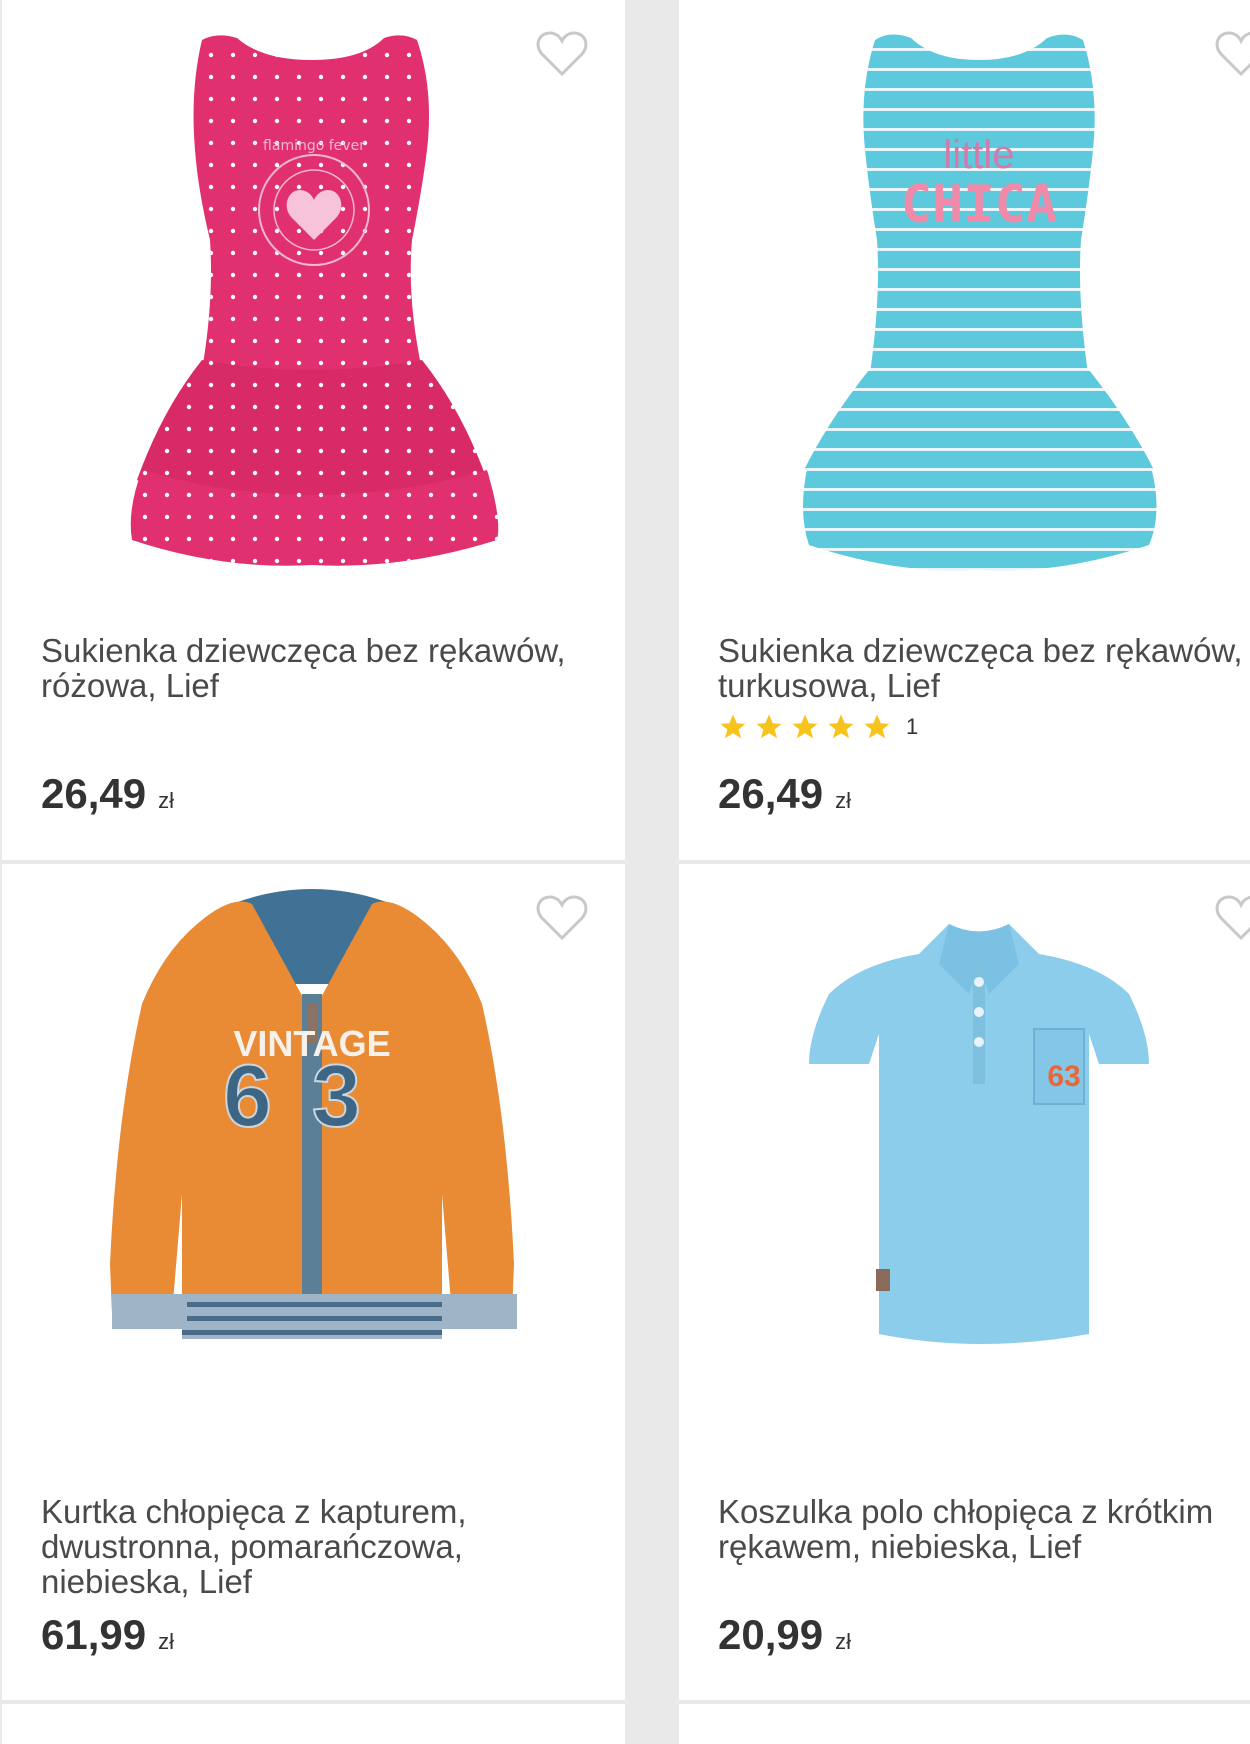  I want to click on rating-count: 1, so click(912, 726).